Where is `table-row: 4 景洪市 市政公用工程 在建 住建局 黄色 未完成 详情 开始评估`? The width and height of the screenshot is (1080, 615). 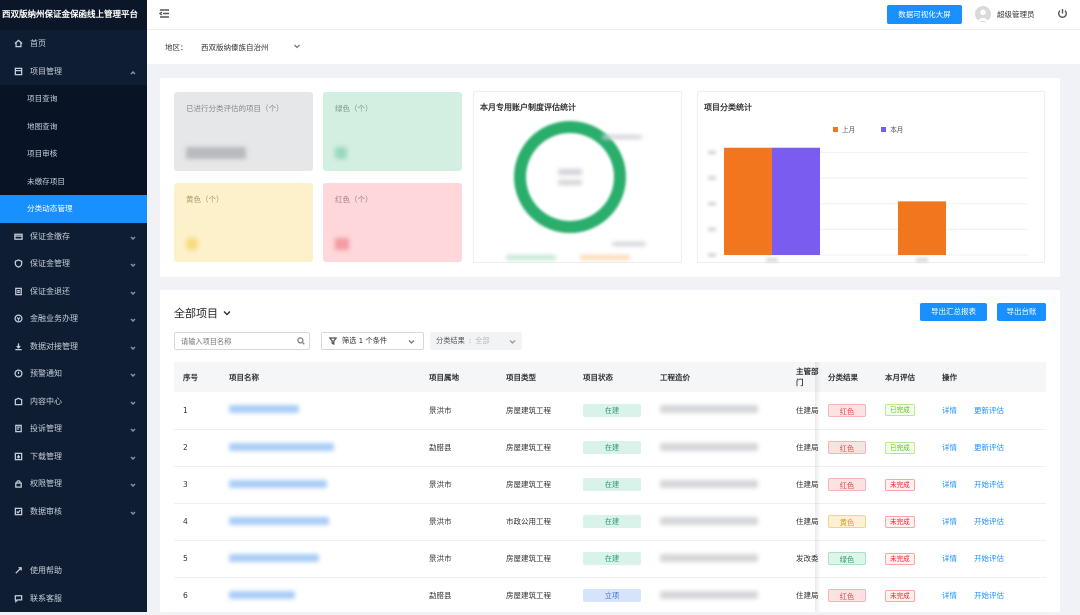 table-row: 4 景洪市 市政公用工程 在建 住建局 黄色 未完成 详情 开始评估 is located at coordinates (610, 522).